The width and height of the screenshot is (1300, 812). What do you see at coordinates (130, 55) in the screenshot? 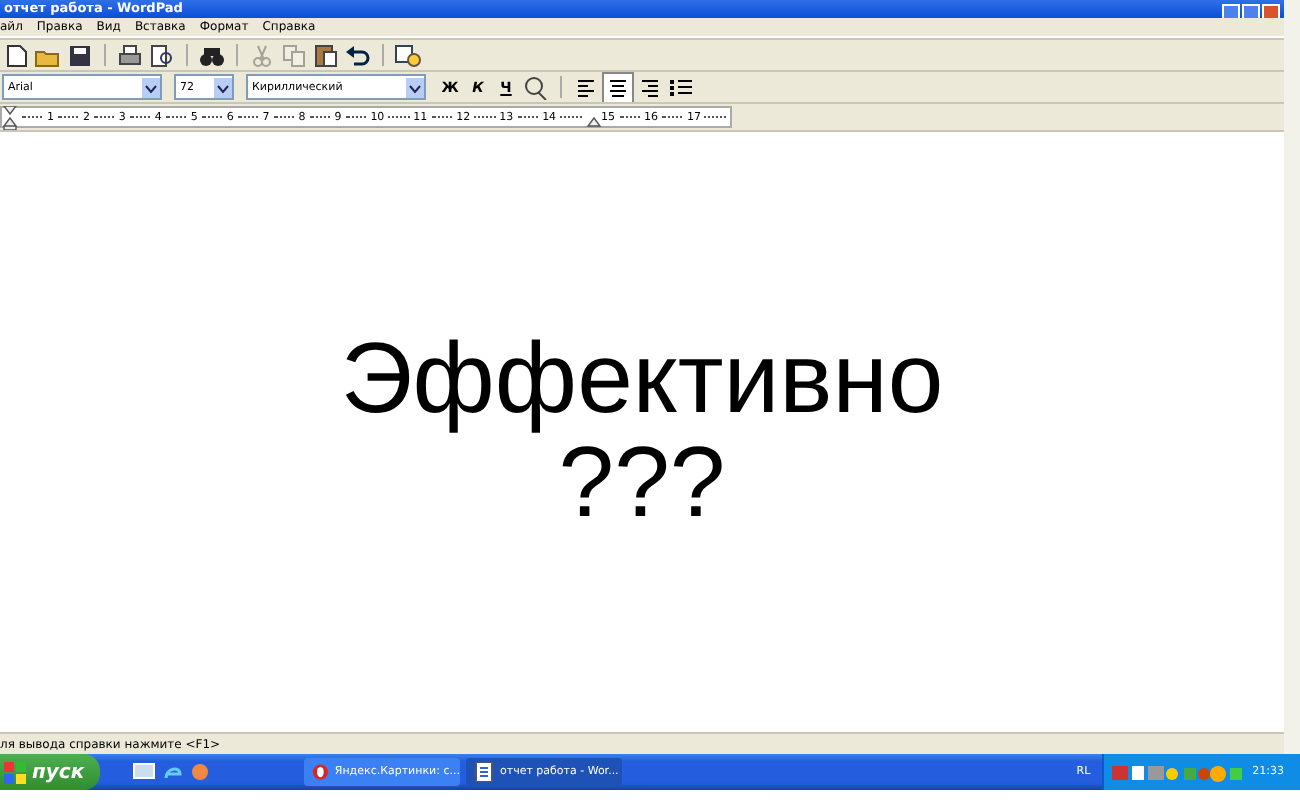
I see `printer-icon` at bounding box center [130, 55].